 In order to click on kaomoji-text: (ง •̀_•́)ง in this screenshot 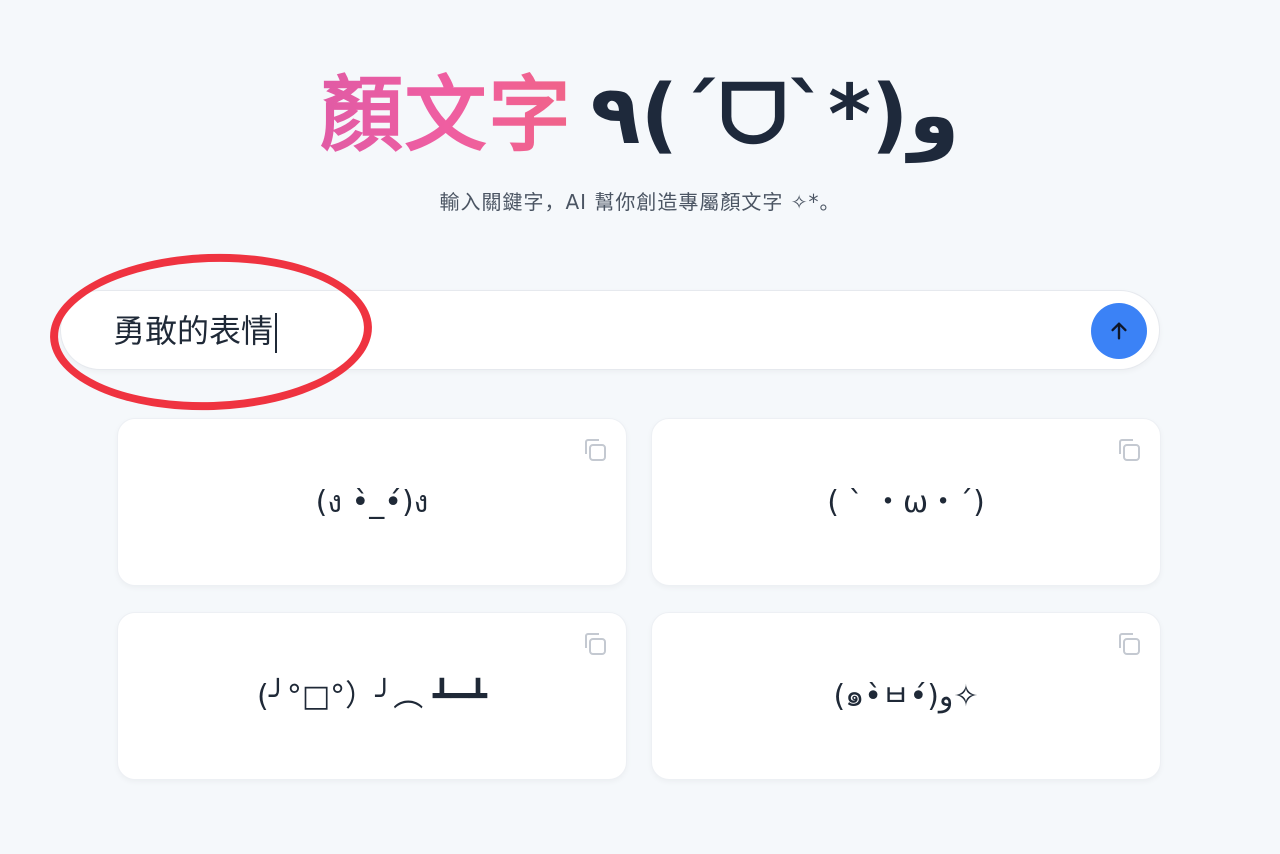, I will do `click(372, 502)`.